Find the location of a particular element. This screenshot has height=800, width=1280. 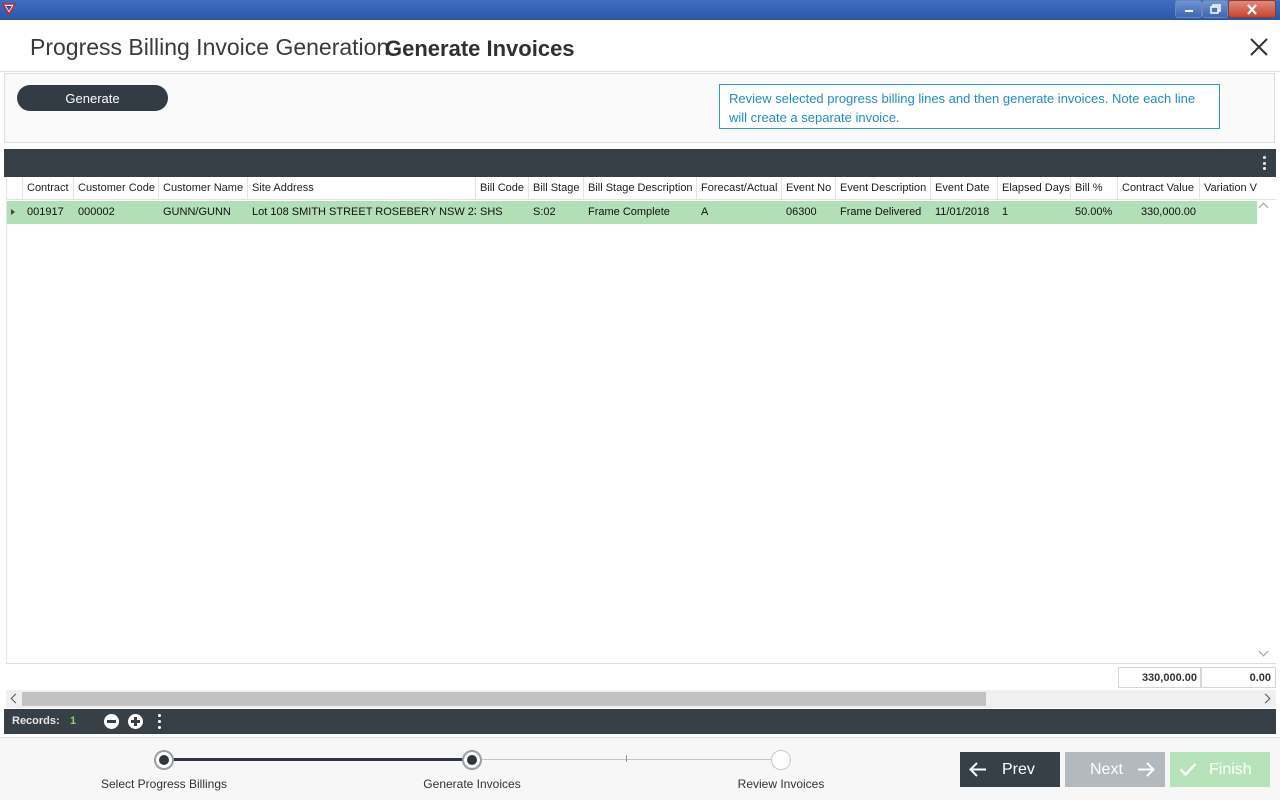

arrow-left-icon is located at coordinates (977, 769).